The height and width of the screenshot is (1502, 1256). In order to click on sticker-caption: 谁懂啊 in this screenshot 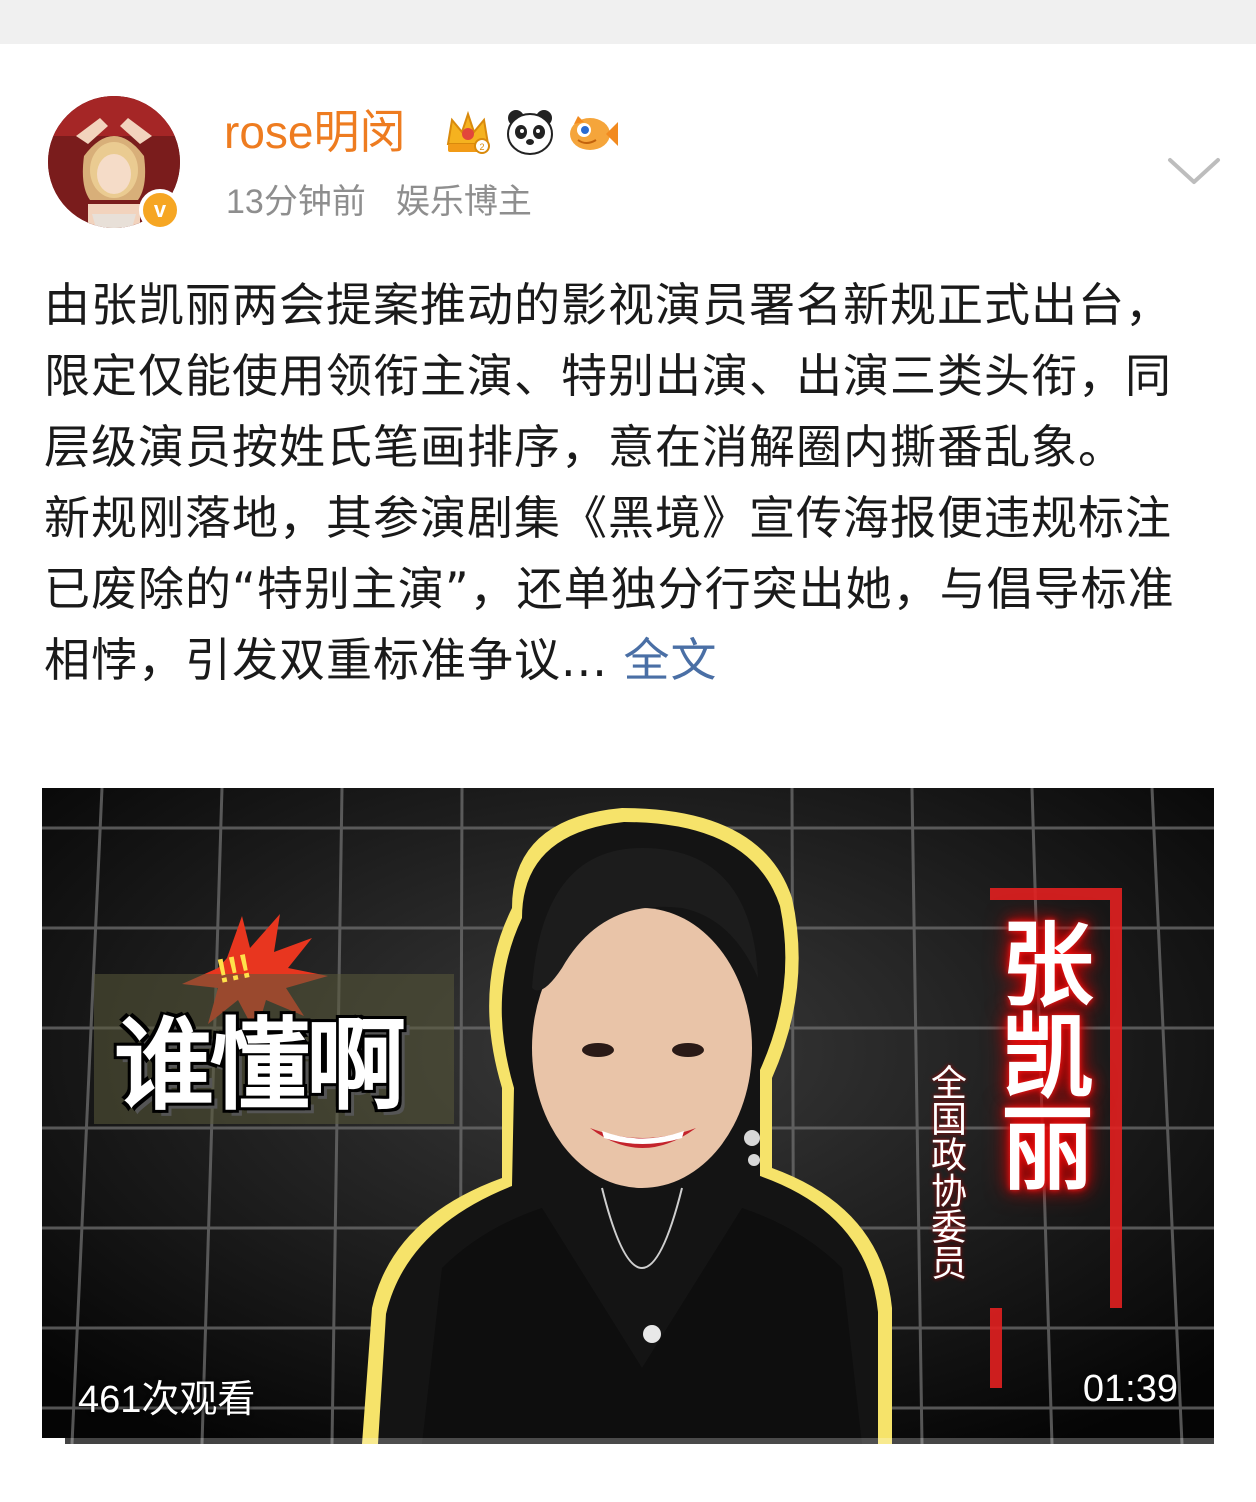, I will do `click(260, 1065)`.